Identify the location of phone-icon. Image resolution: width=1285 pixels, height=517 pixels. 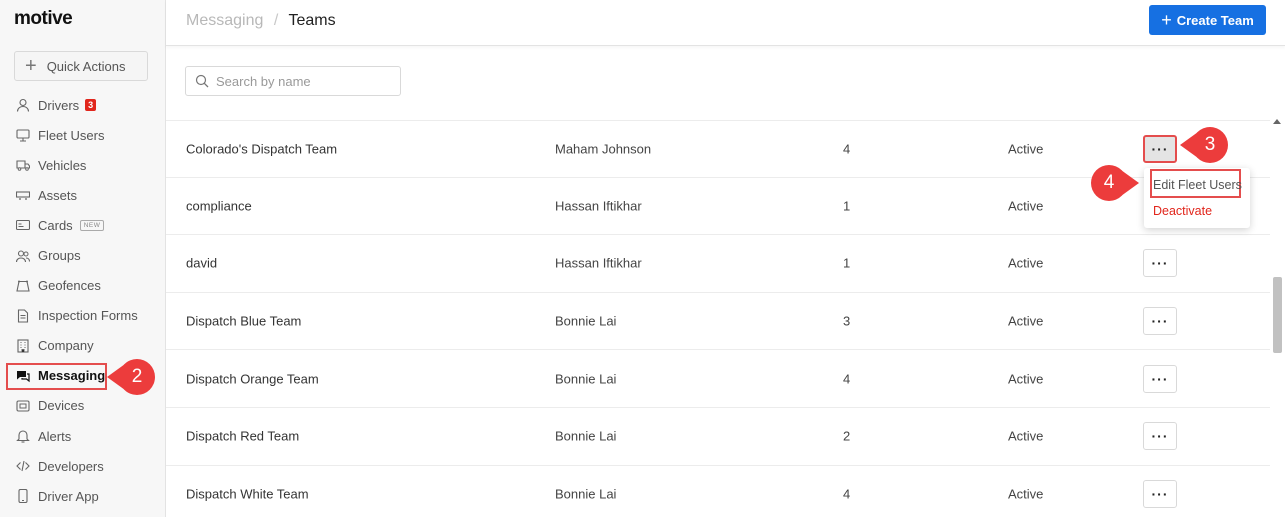
(23, 496).